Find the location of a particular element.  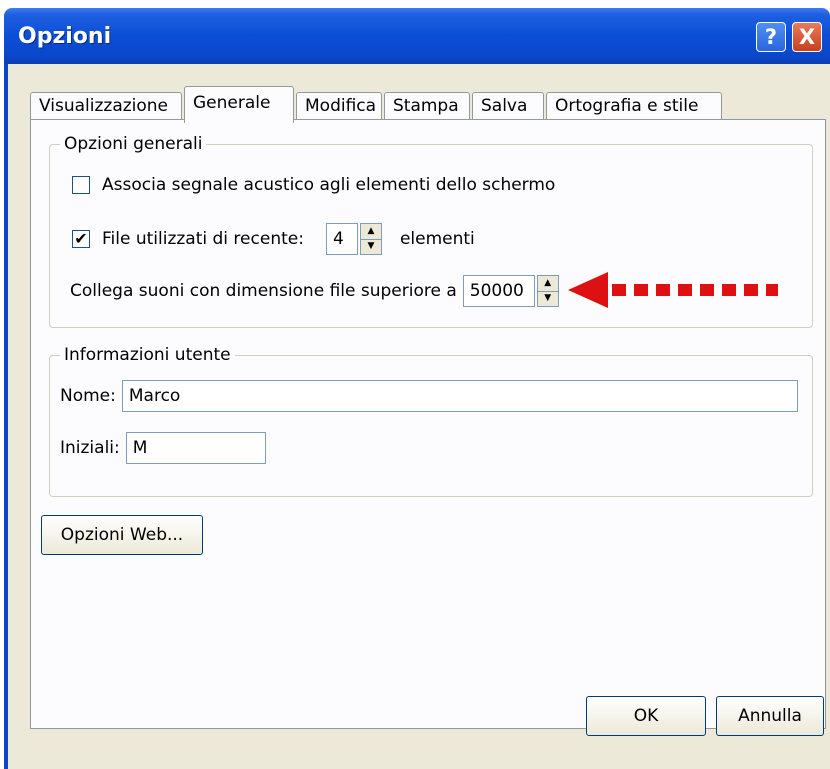

general-options-legend: Opzioni generali is located at coordinates (133, 144).